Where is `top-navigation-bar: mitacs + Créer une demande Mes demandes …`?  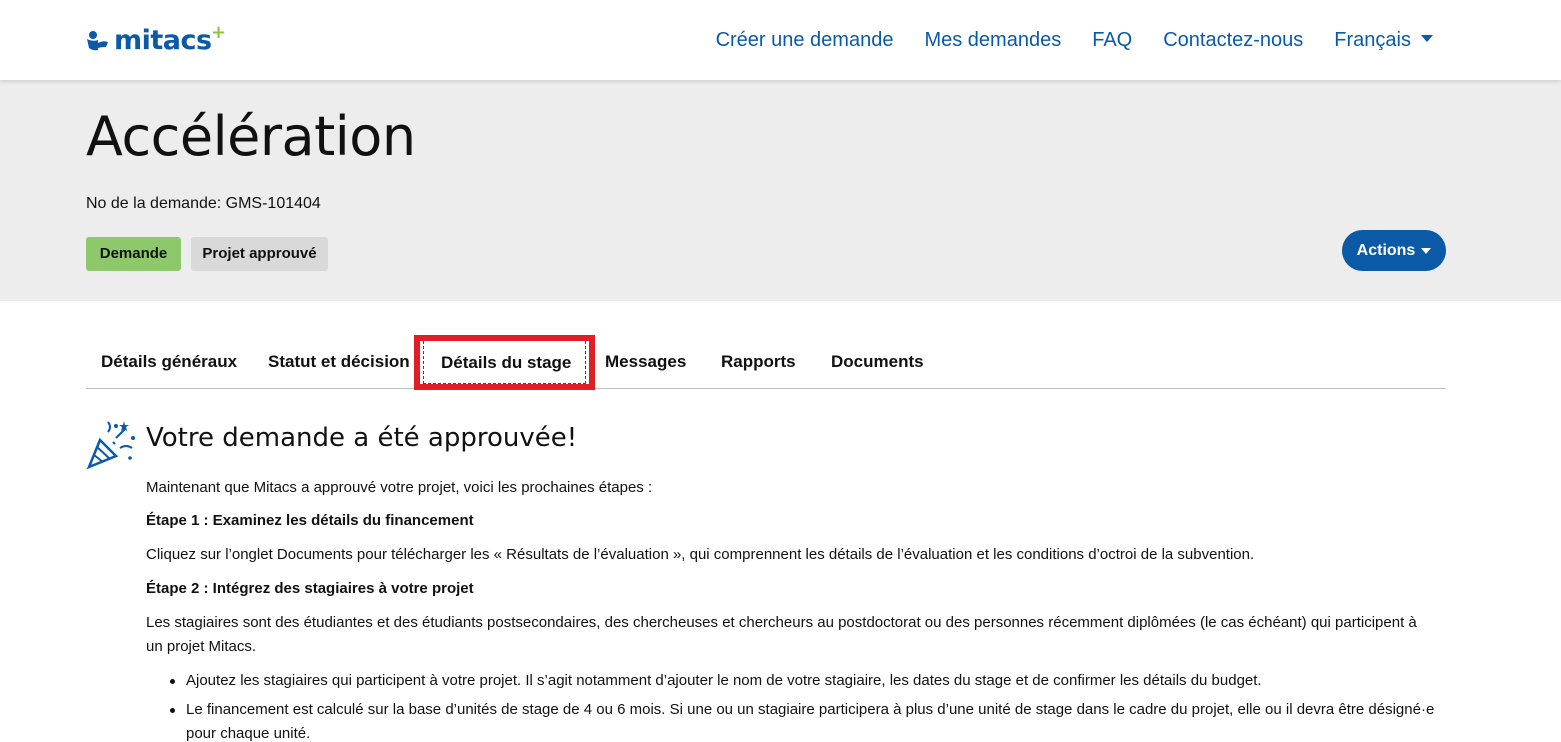
top-navigation-bar: mitacs + Créer une demande Mes demandes … is located at coordinates (780, 40).